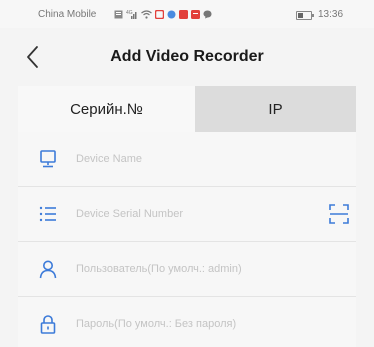 Image resolution: width=374 pixels, height=347 pixels. I want to click on lock-icon, so click(48, 324).